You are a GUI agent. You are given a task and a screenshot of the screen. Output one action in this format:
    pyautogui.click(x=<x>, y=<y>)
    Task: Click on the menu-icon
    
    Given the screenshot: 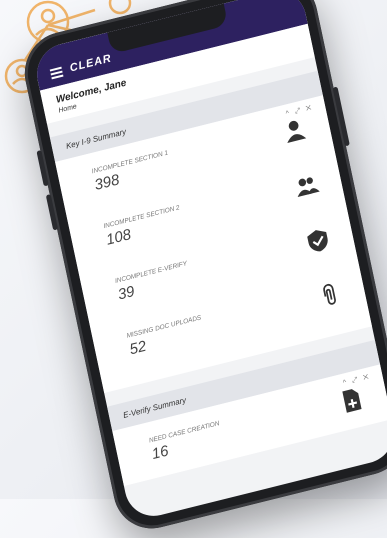 What is the action you would take?
    pyautogui.click(x=56, y=73)
    